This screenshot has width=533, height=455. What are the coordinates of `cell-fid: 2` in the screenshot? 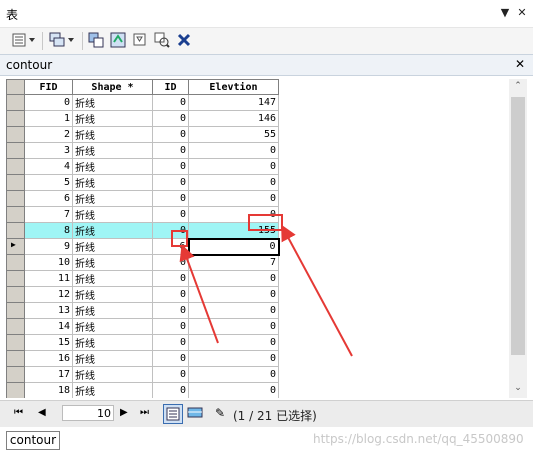 It's located at (48, 134).